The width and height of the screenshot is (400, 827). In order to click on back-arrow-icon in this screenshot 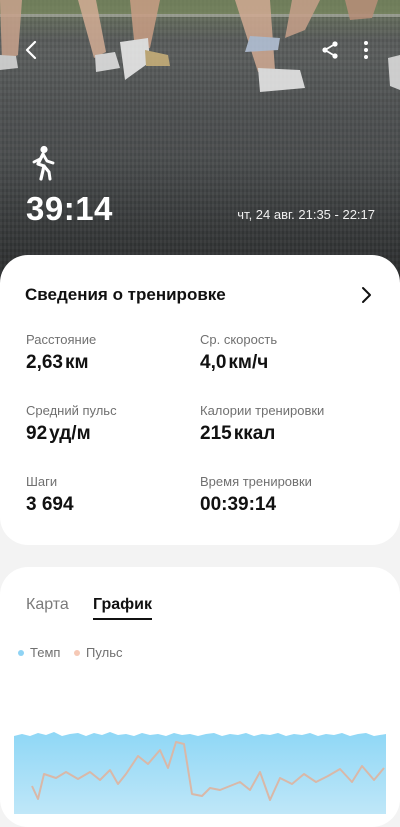, I will do `click(32, 50)`.